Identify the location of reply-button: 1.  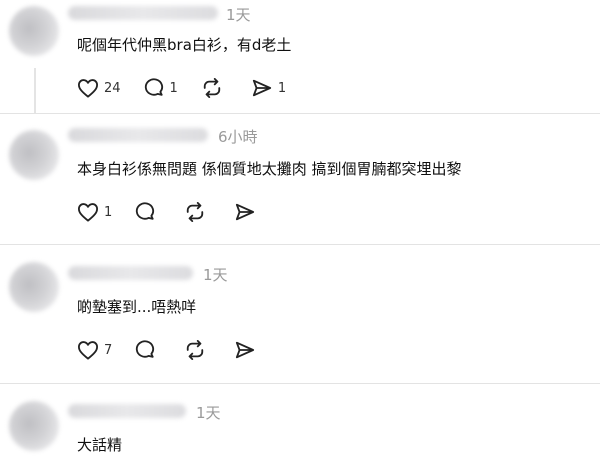
(160, 88).